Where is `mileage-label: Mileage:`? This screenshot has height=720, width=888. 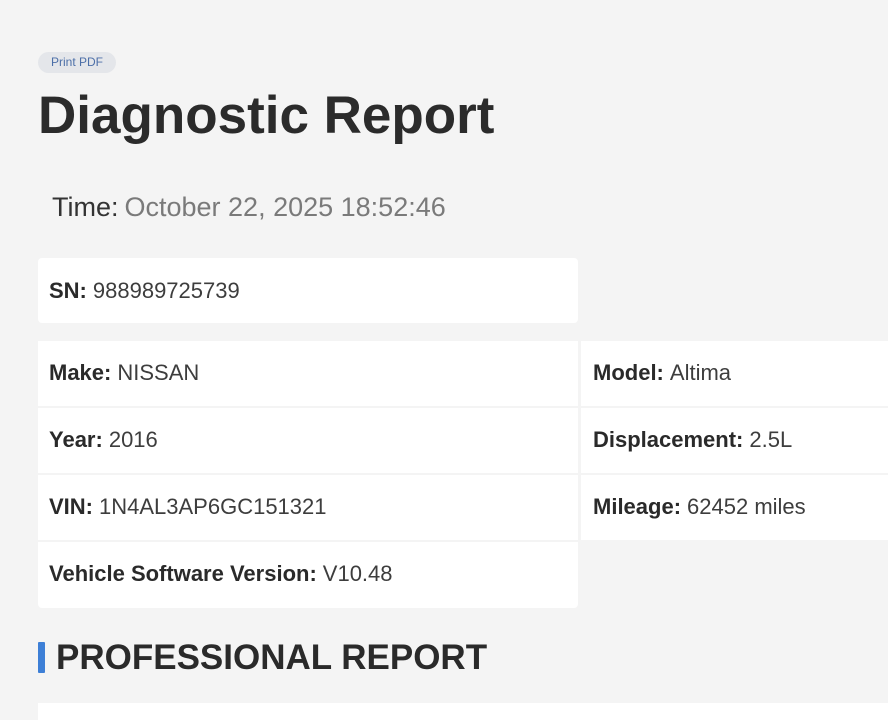 mileage-label: Mileage: is located at coordinates (637, 506).